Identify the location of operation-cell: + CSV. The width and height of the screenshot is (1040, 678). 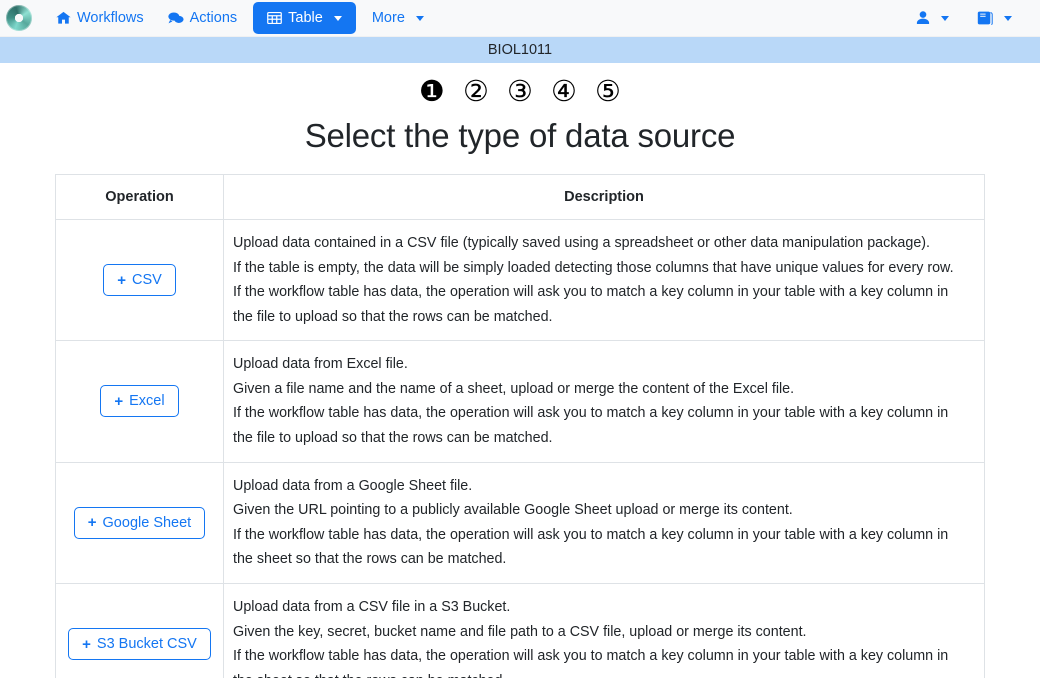
(139, 280).